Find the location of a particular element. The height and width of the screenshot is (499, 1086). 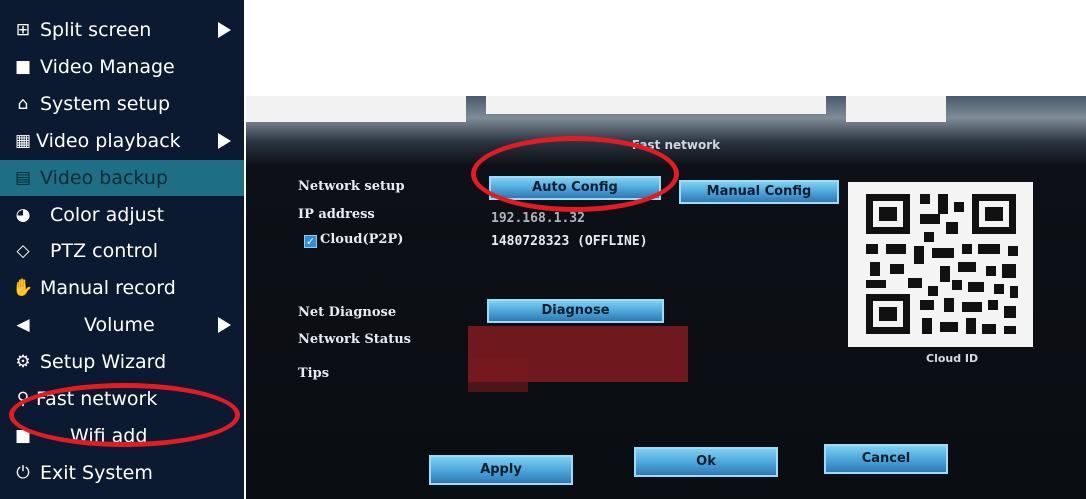

ok-button: Ok is located at coordinates (706, 462).